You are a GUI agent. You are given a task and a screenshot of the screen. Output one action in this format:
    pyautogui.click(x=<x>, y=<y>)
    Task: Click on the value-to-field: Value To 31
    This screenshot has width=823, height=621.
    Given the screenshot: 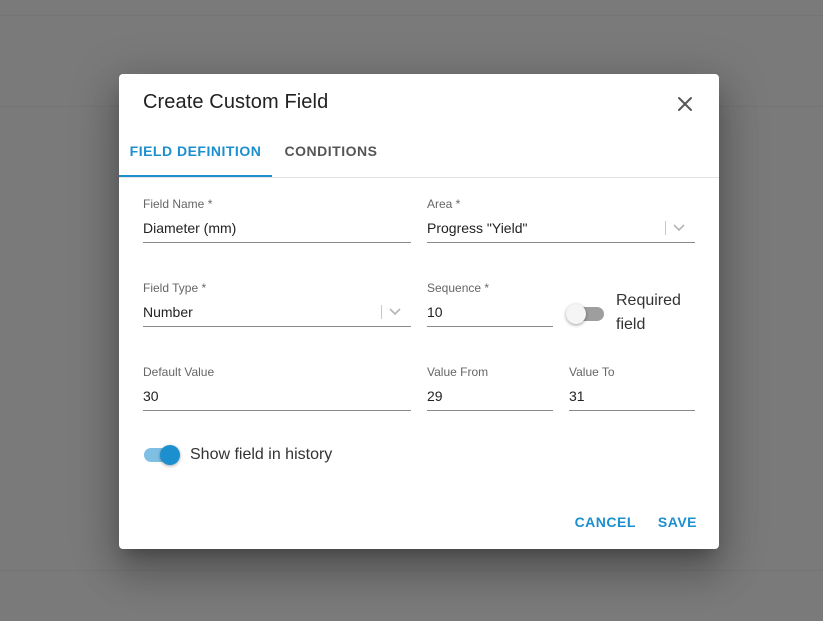 What is the action you would take?
    pyautogui.click(x=632, y=388)
    